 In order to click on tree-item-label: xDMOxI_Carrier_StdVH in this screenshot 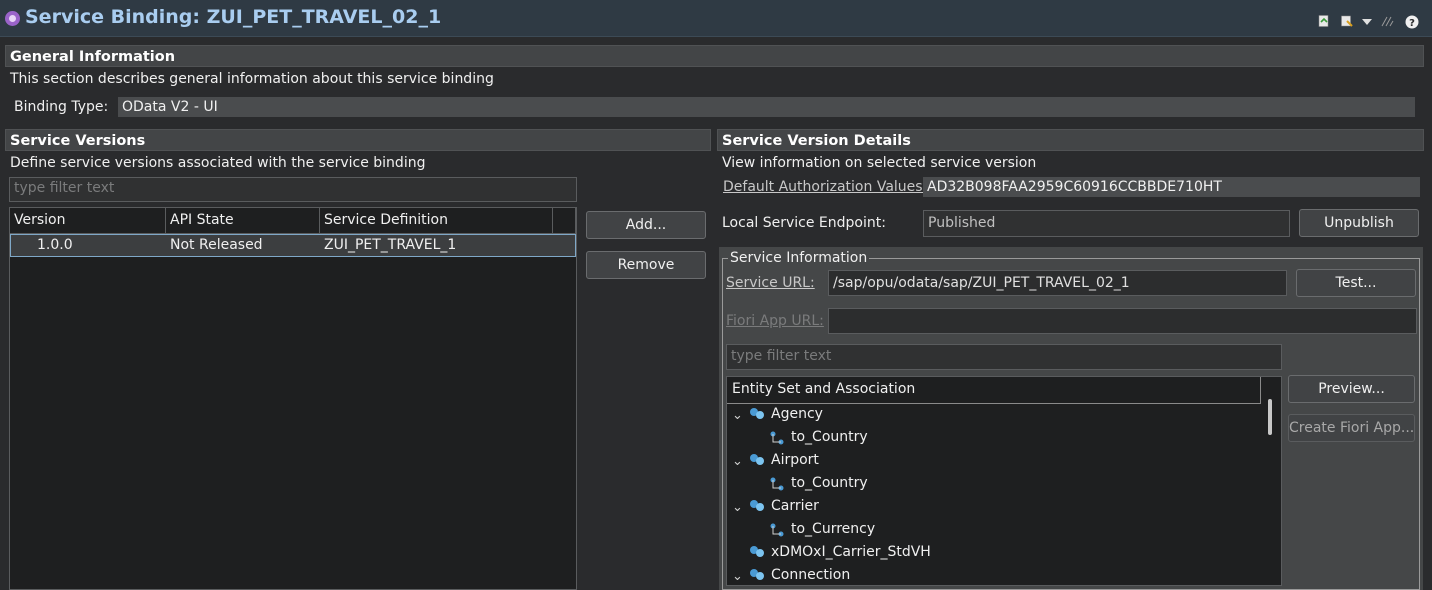, I will do `click(851, 552)`.